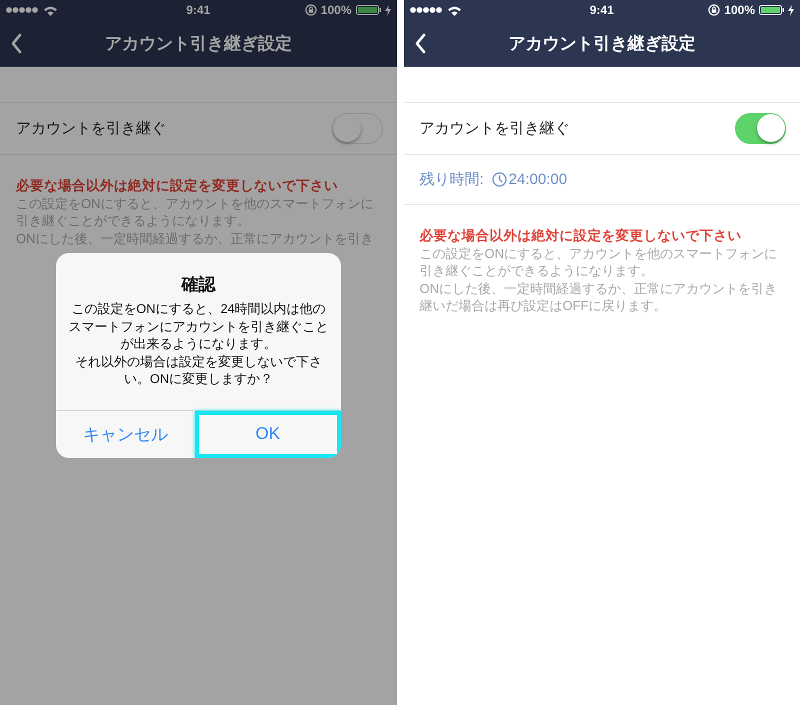 The height and width of the screenshot is (705, 800). I want to click on dialog-button: キャンセル, so click(125, 434).